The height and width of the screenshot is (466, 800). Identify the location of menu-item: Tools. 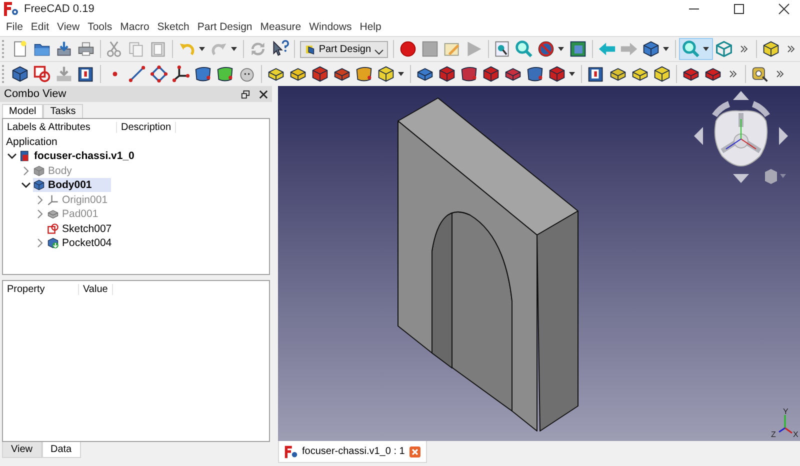
(100, 27).